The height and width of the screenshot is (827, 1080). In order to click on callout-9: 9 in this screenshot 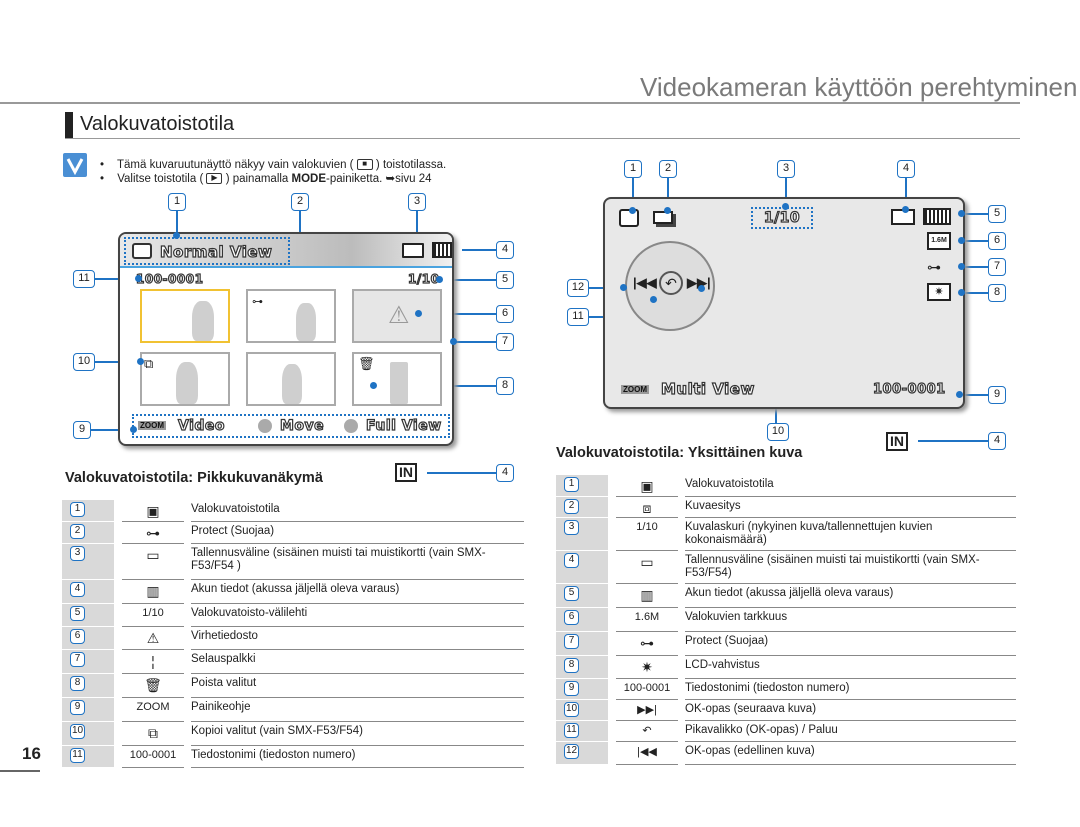, I will do `click(82, 430)`.